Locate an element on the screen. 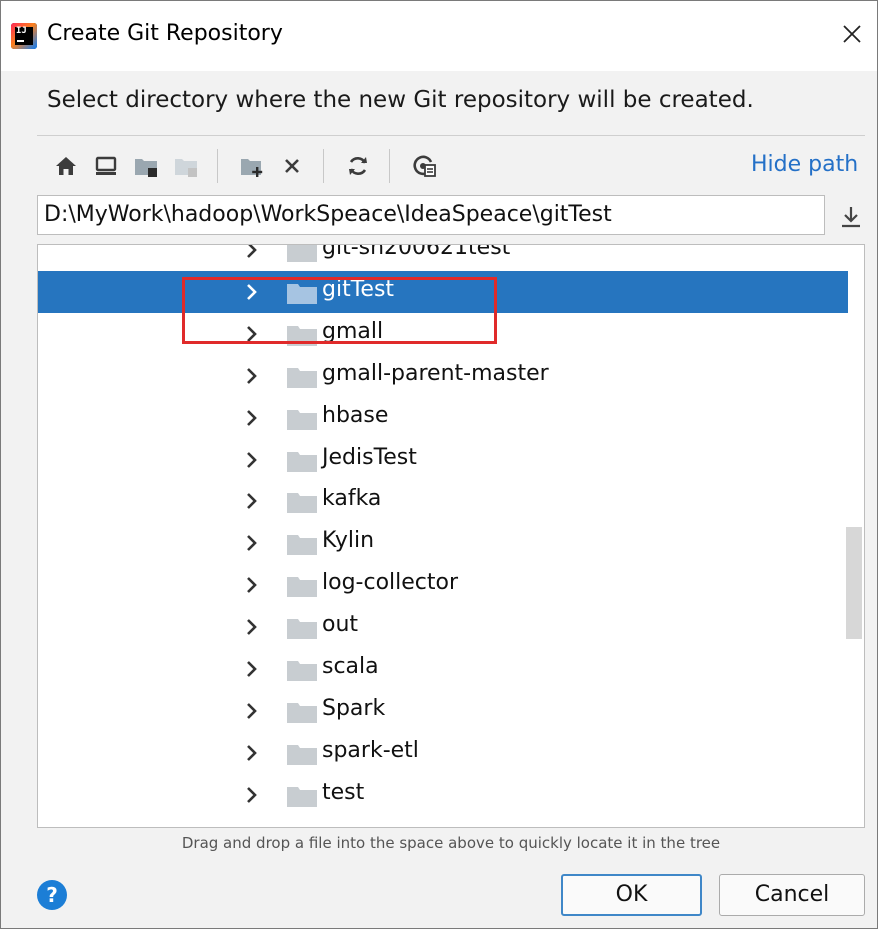 This screenshot has height=929, width=878. divider is located at coordinates (451, 135).